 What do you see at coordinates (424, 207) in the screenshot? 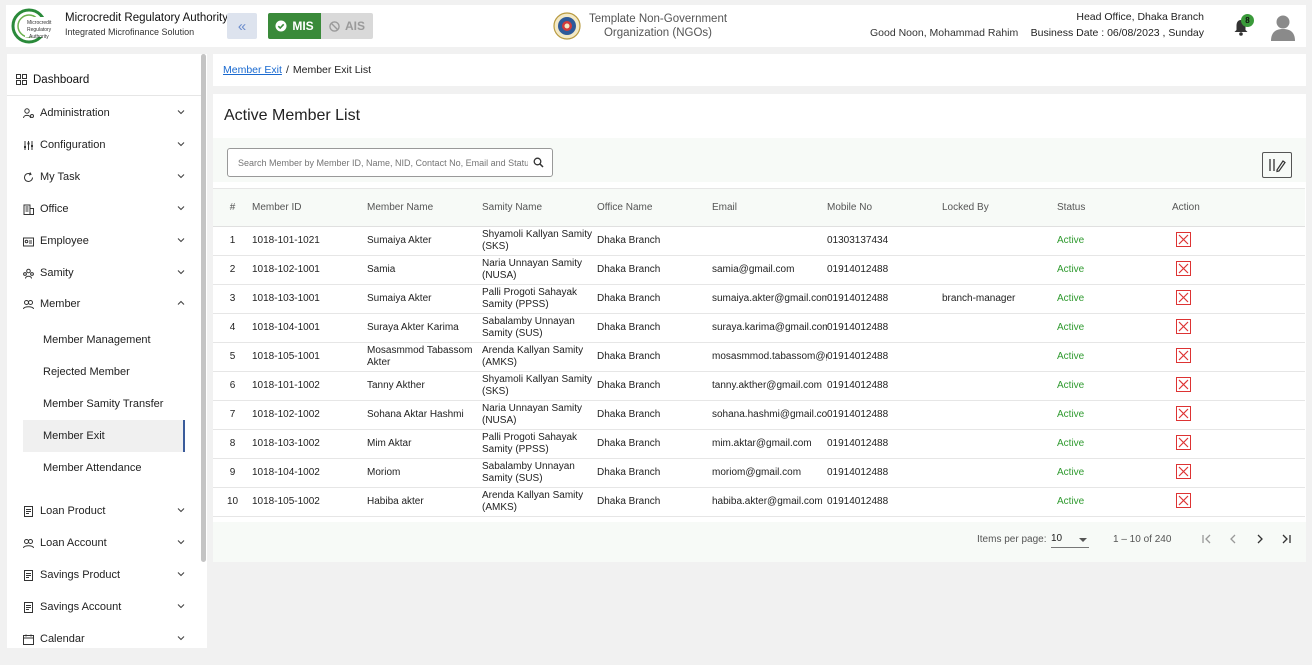
I see `column-header: Member Name` at bounding box center [424, 207].